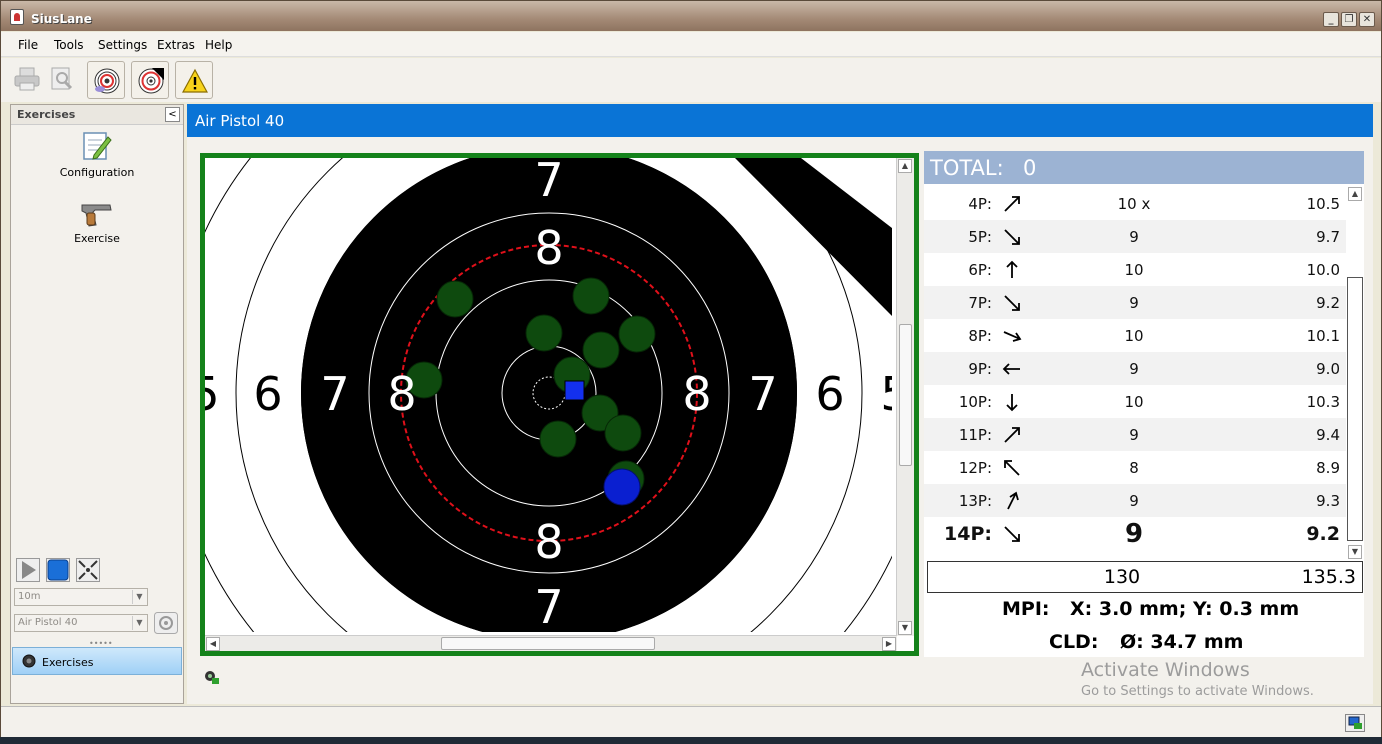 The height and width of the screenshot is (744, 1382). I want to click on restore-button: ❐, so click(1349, 19).